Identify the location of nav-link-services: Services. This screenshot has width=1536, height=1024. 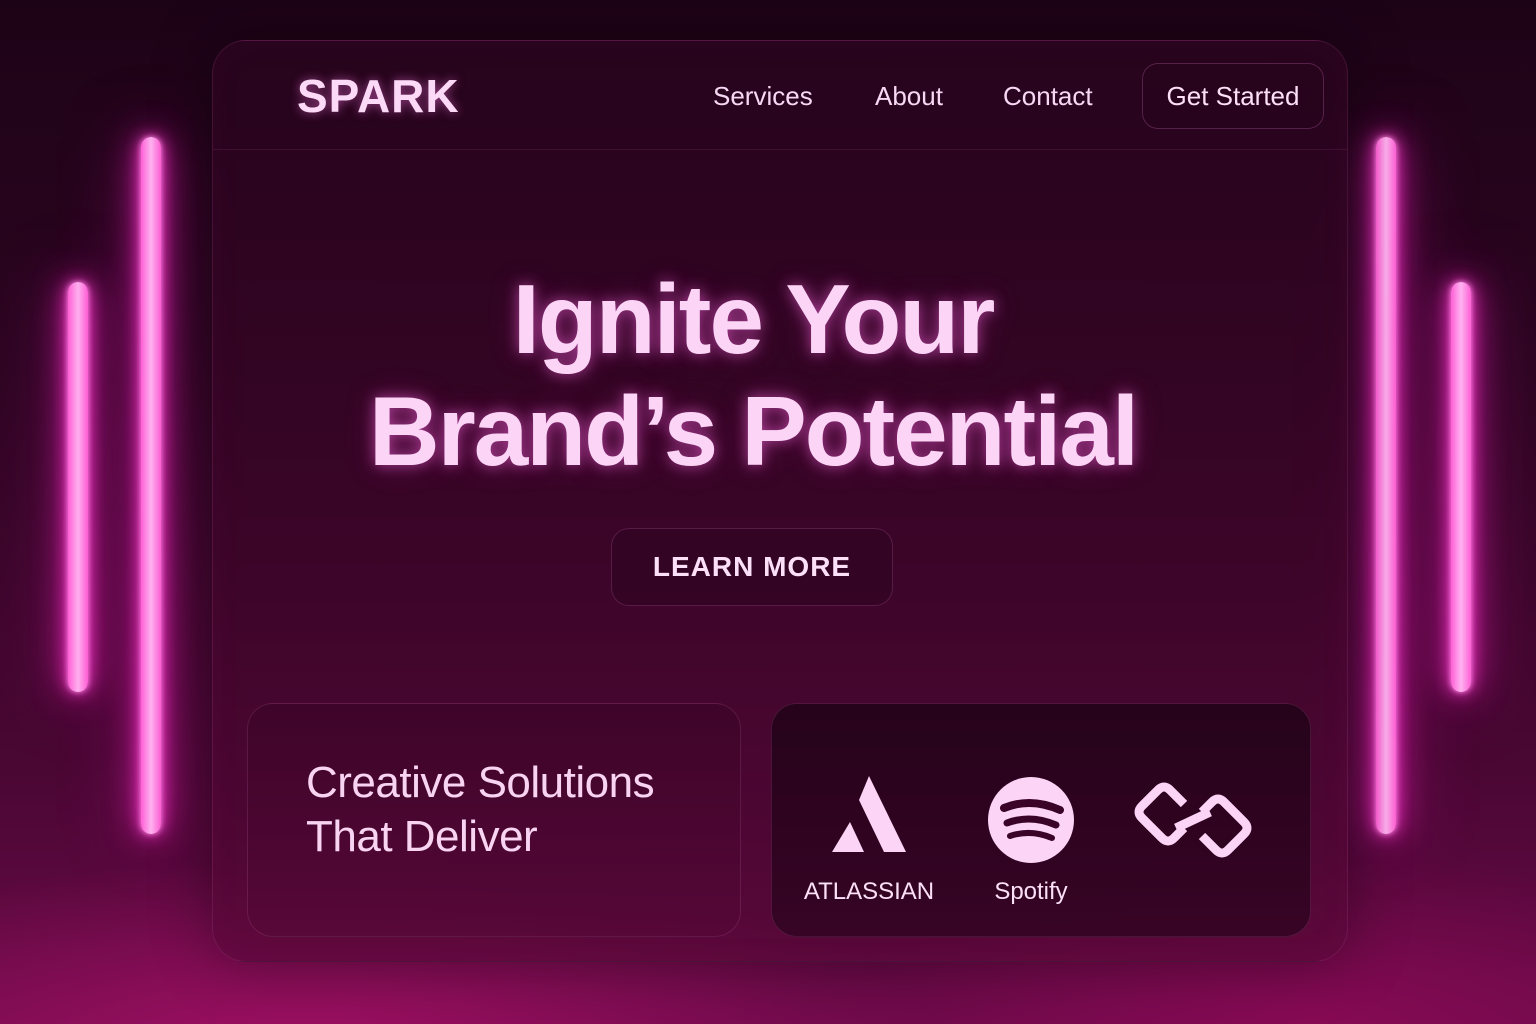
(763, 96).